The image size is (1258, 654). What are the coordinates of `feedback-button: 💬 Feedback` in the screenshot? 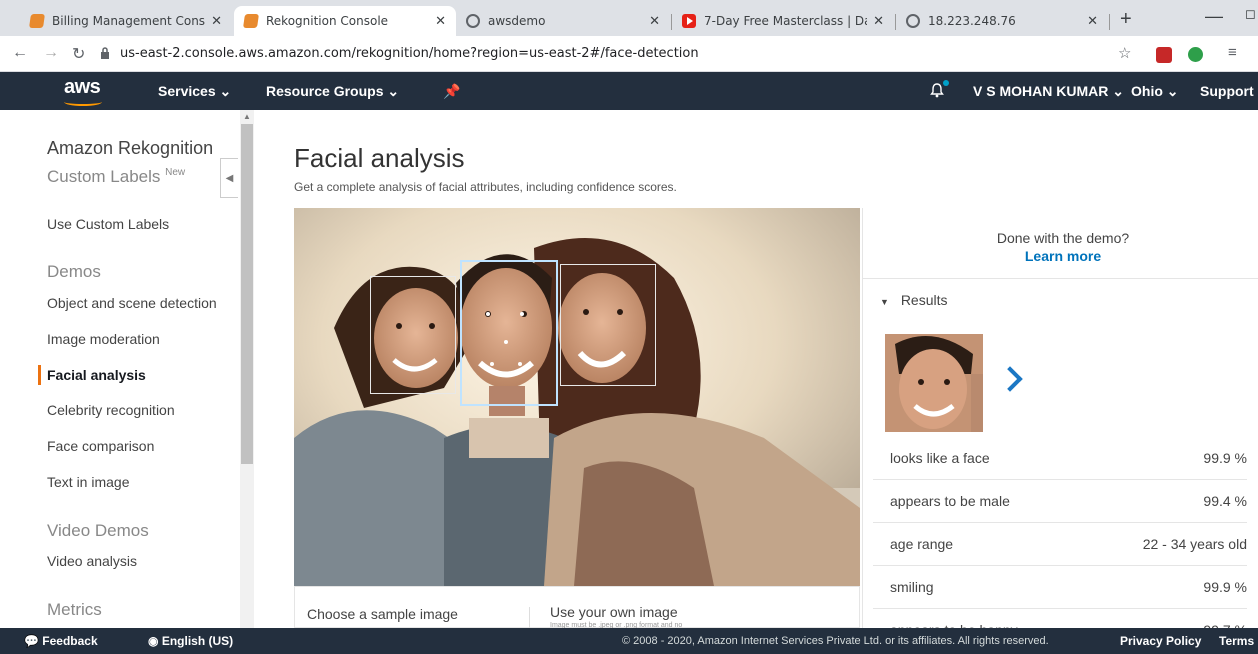 It's located at (61, 641).